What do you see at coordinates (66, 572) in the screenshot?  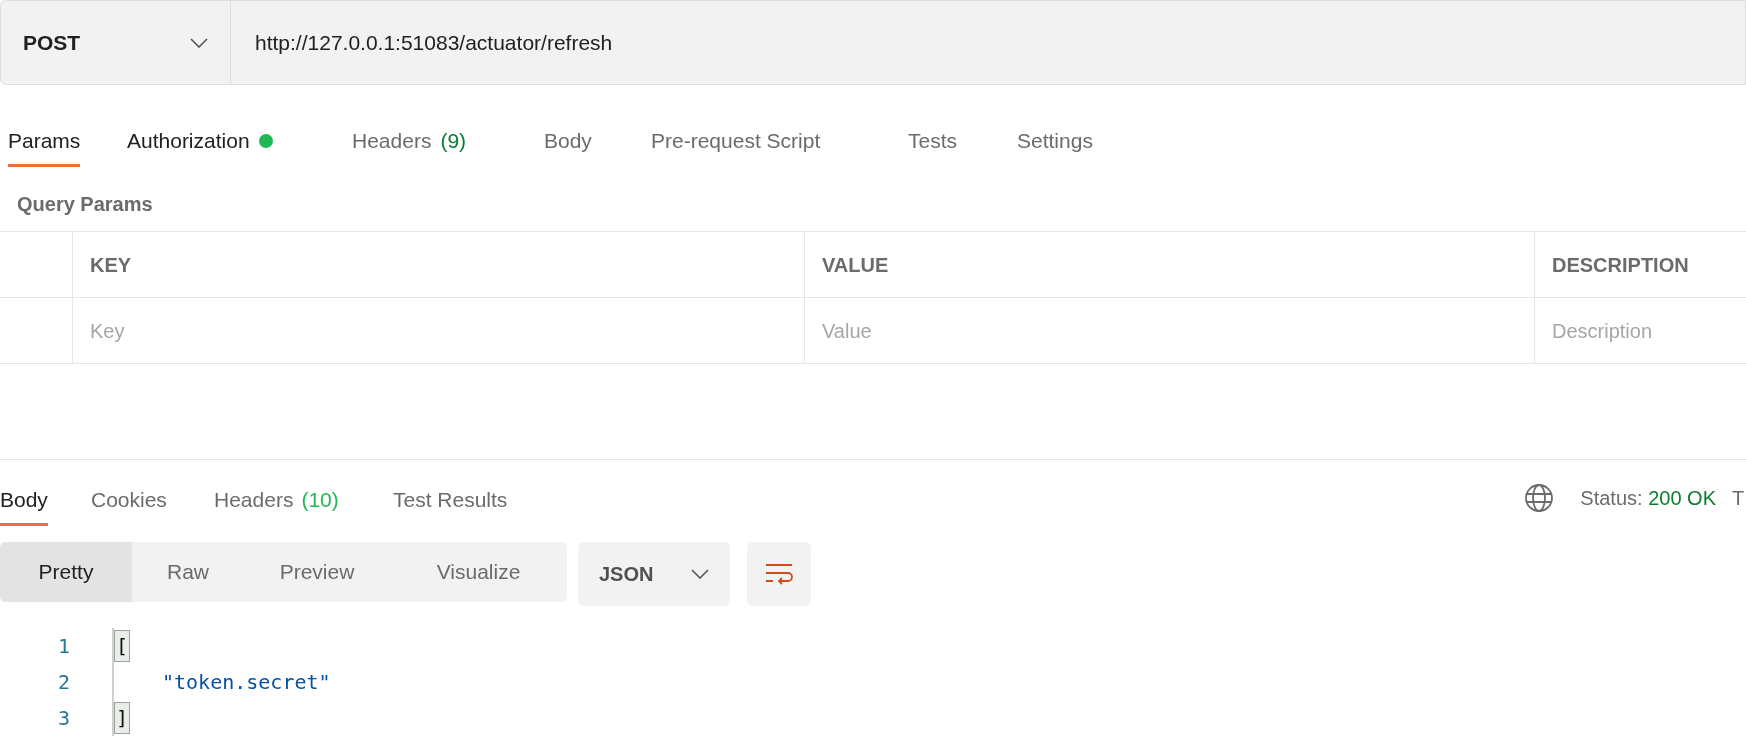 I see `view-mode-tab: Pretty` at bounding box center [66, 572].